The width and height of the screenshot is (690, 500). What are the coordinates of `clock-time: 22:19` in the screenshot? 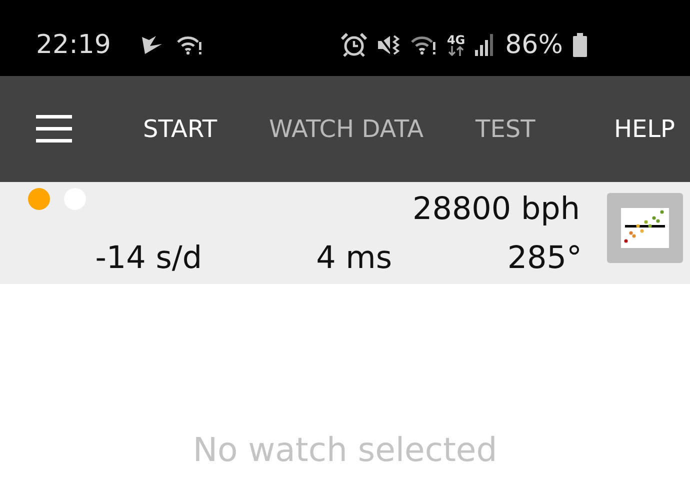 It's located at (73, 45).